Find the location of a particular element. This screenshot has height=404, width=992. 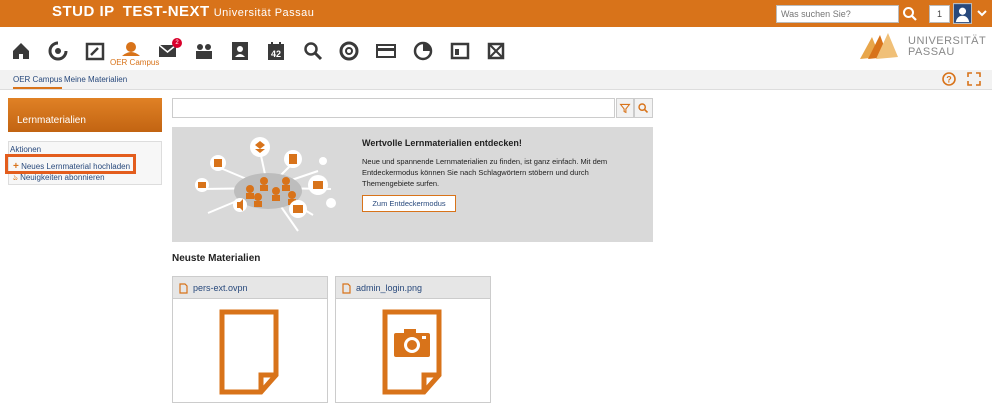

tools-icon is located at coordinates (496, 51).